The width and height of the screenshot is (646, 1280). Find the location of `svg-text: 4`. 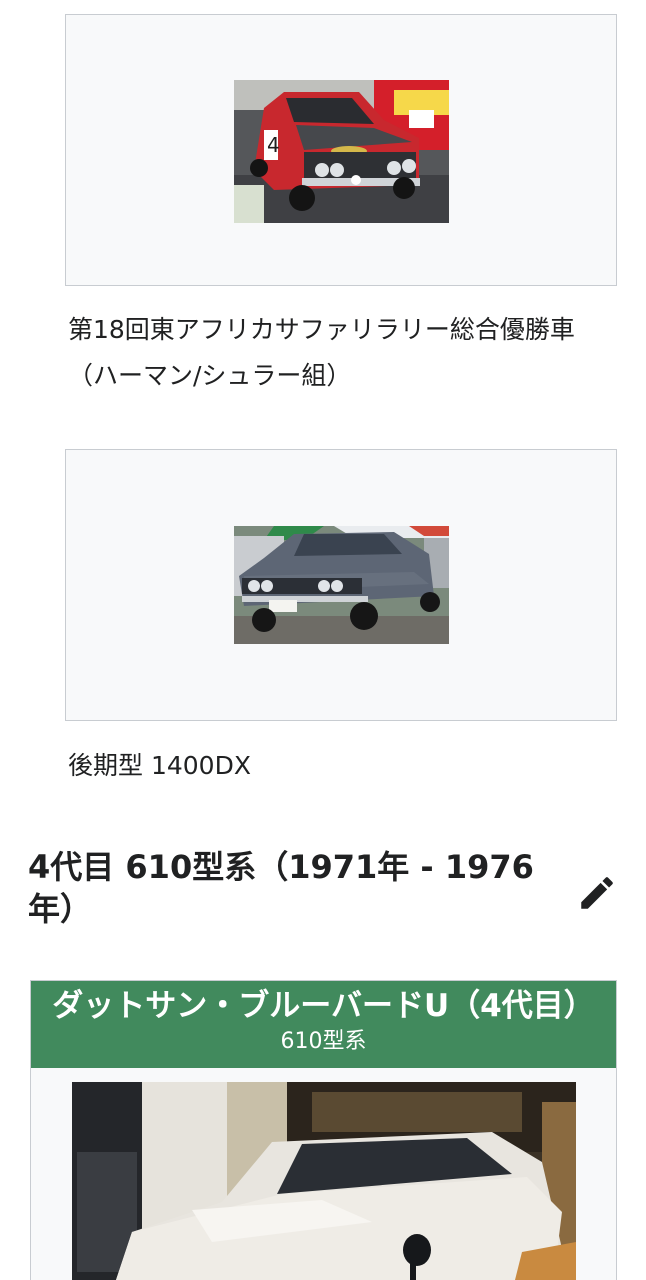

svg-text: 4 is located at coordinates (273, 145).